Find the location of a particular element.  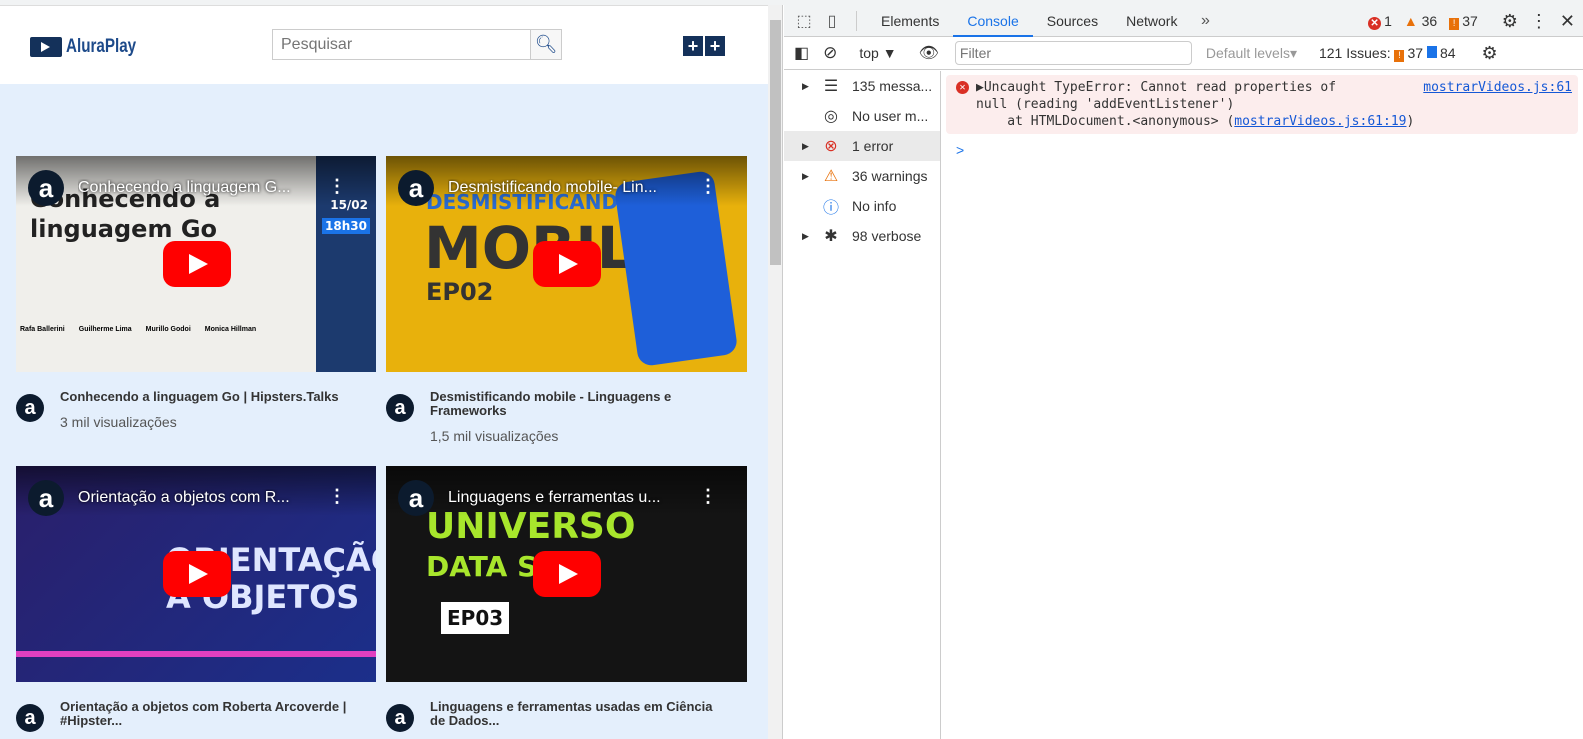

eye-icon: 👁︎ is located at coordinates (929, 53).